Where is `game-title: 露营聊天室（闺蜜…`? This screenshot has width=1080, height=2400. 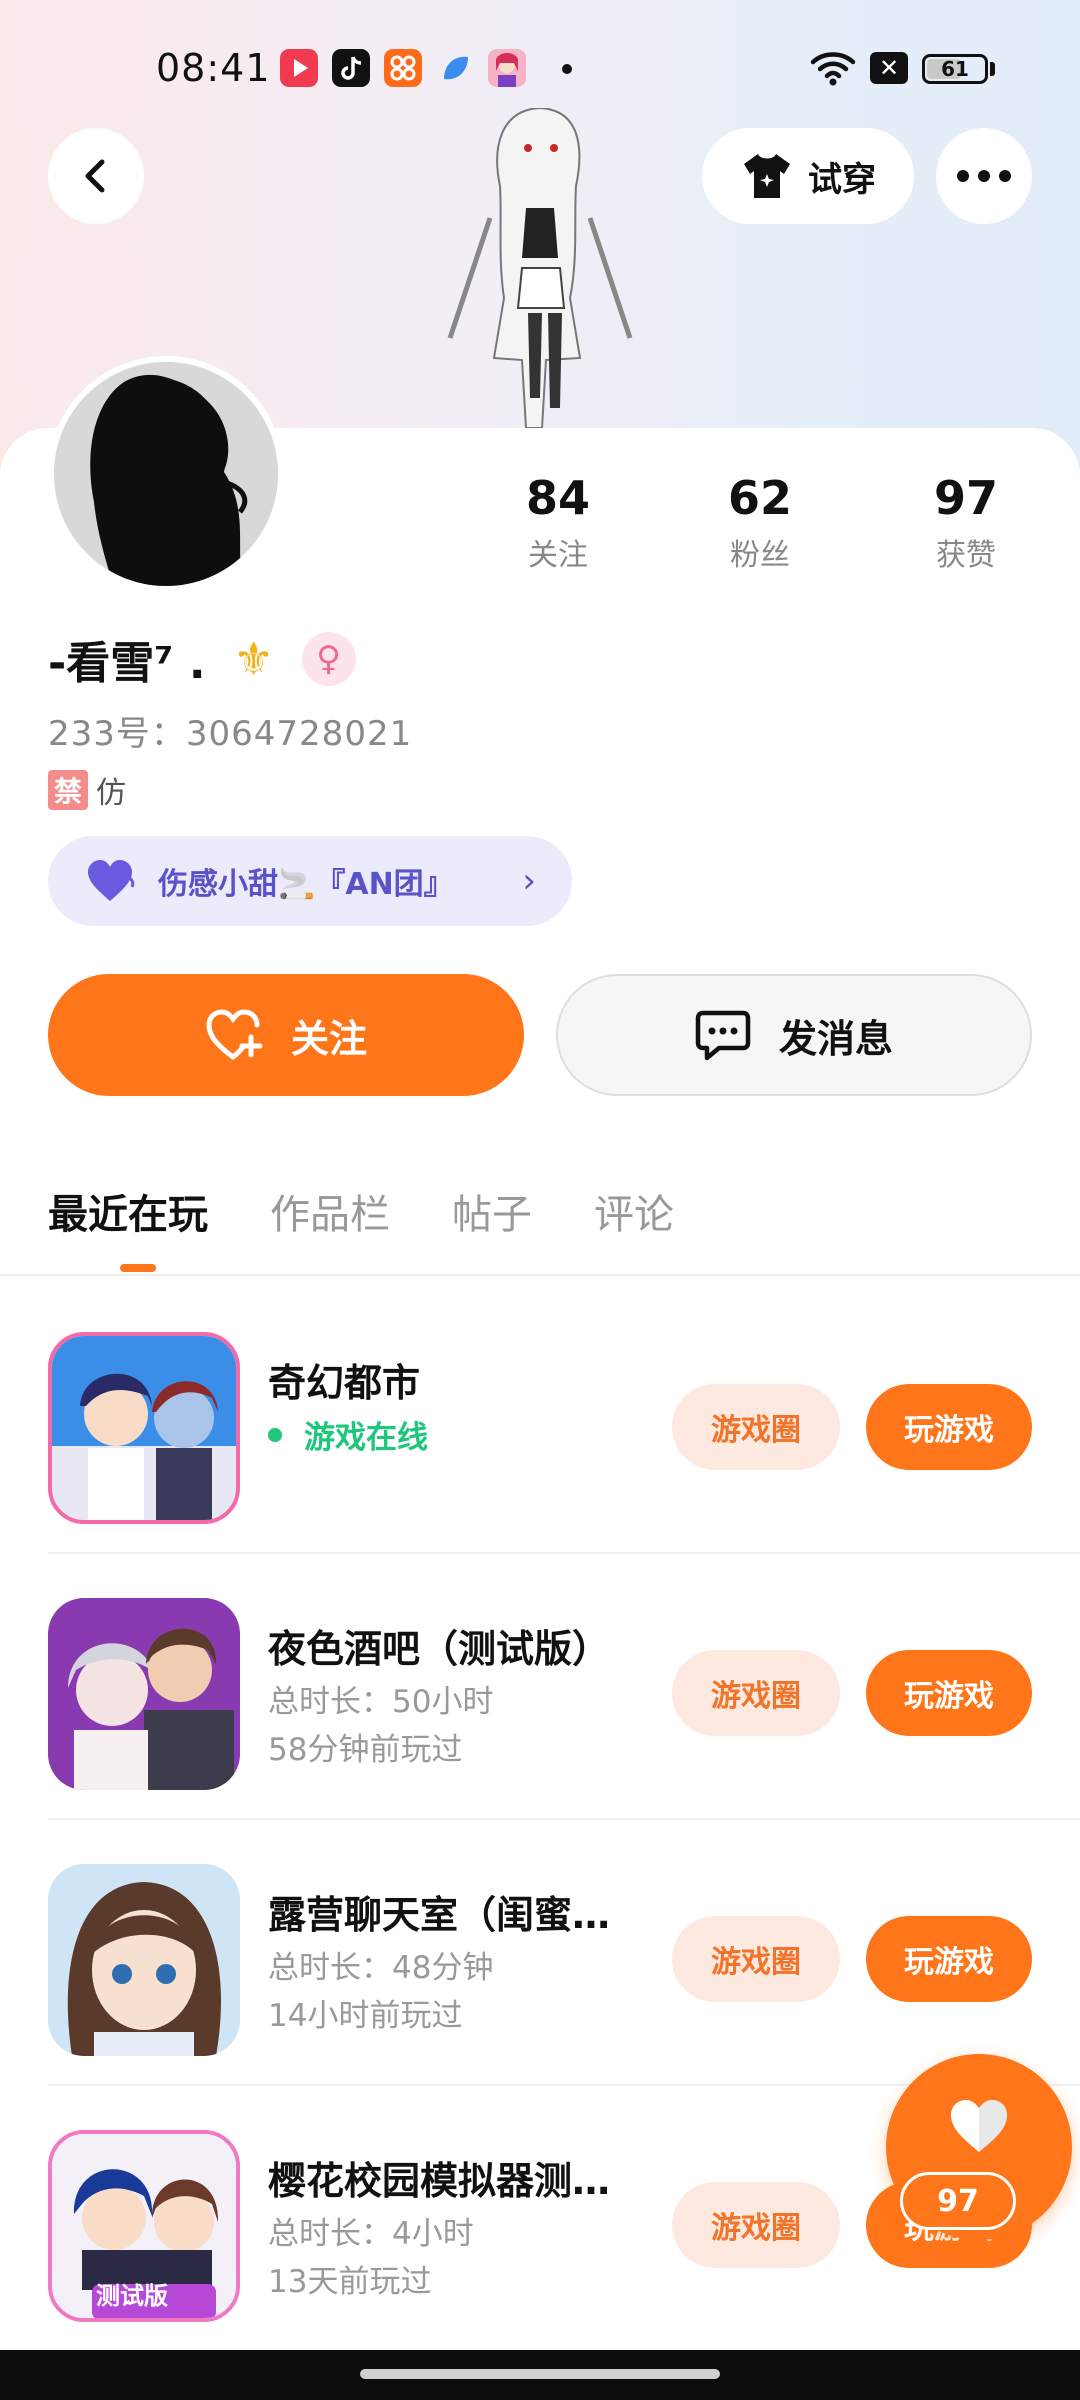 game-title: 露营聊天室（闺蜜… is located at coordinates (439, 1915).